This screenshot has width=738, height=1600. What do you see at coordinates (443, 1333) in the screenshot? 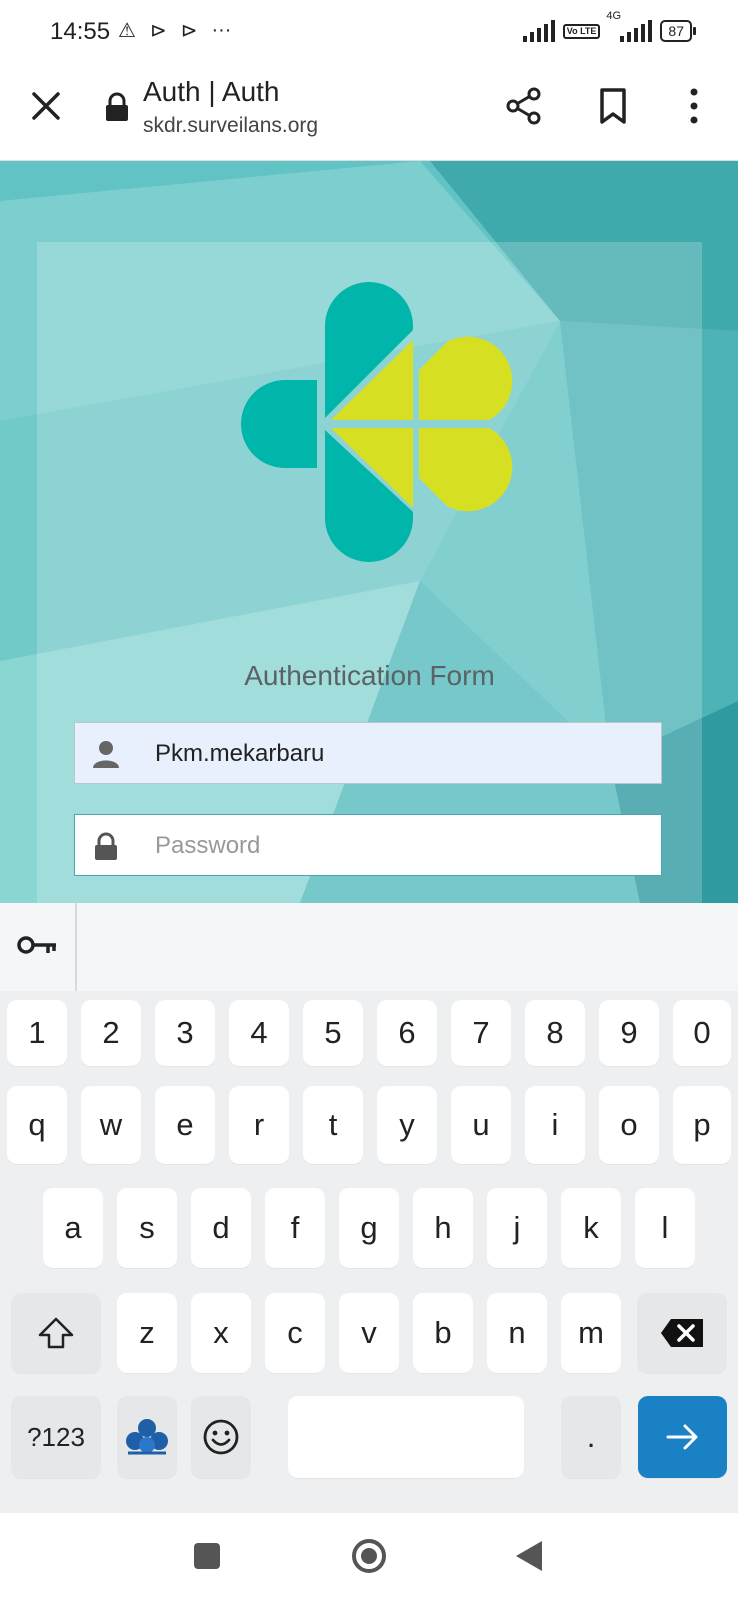
I see `key-b: b` at bounding box center [443, 1333].